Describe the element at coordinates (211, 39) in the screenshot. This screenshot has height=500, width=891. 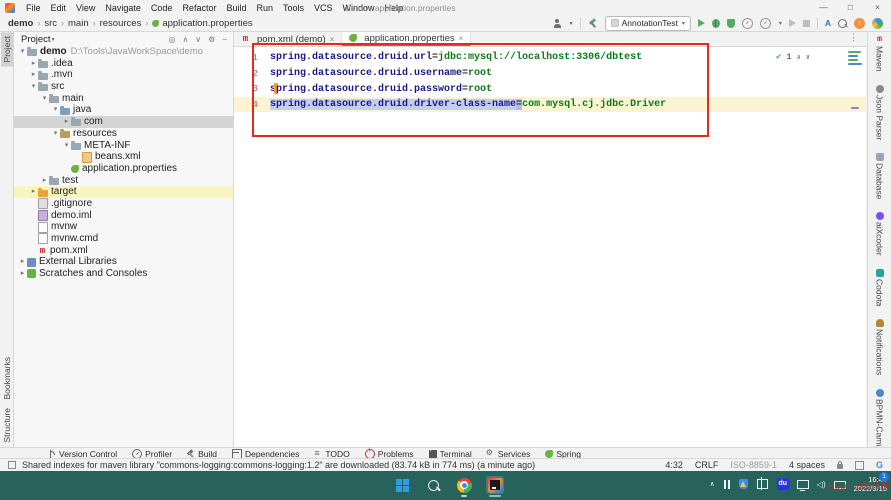
I see `gear-icon: ⚙` at that location.